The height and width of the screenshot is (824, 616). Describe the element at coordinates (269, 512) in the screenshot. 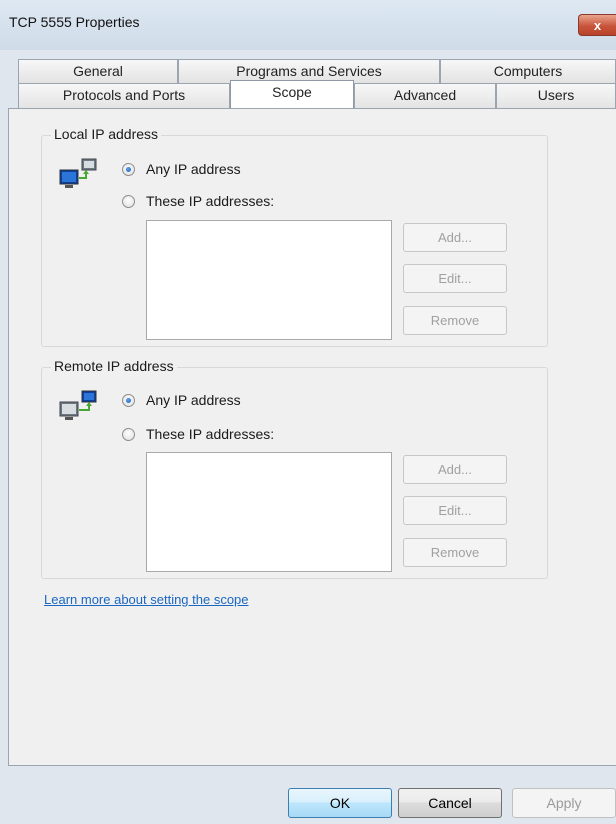

I see `remote-ip-list` at that location.